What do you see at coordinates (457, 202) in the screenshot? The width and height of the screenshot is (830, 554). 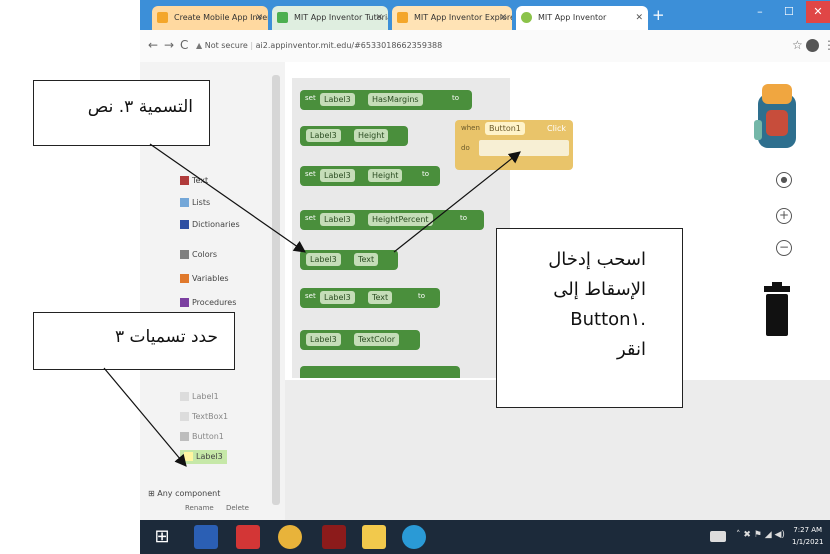 I see `arrow-text-to-event` at bounding box center [457, 202].